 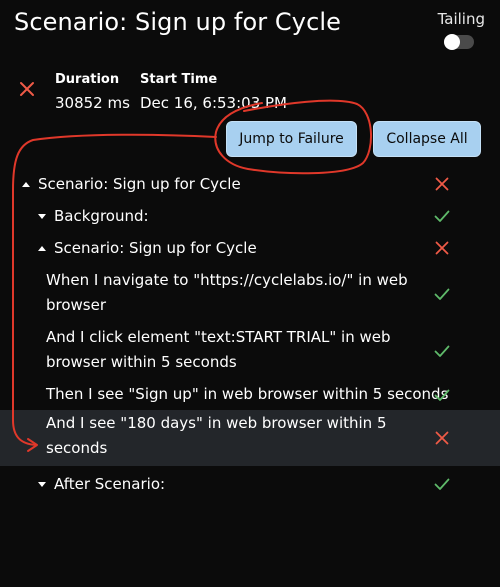 What do you see at coordinates (92, 103) in the screenshot?
I see `duration-value: 30852 ms` at bounding box center [92, 103].